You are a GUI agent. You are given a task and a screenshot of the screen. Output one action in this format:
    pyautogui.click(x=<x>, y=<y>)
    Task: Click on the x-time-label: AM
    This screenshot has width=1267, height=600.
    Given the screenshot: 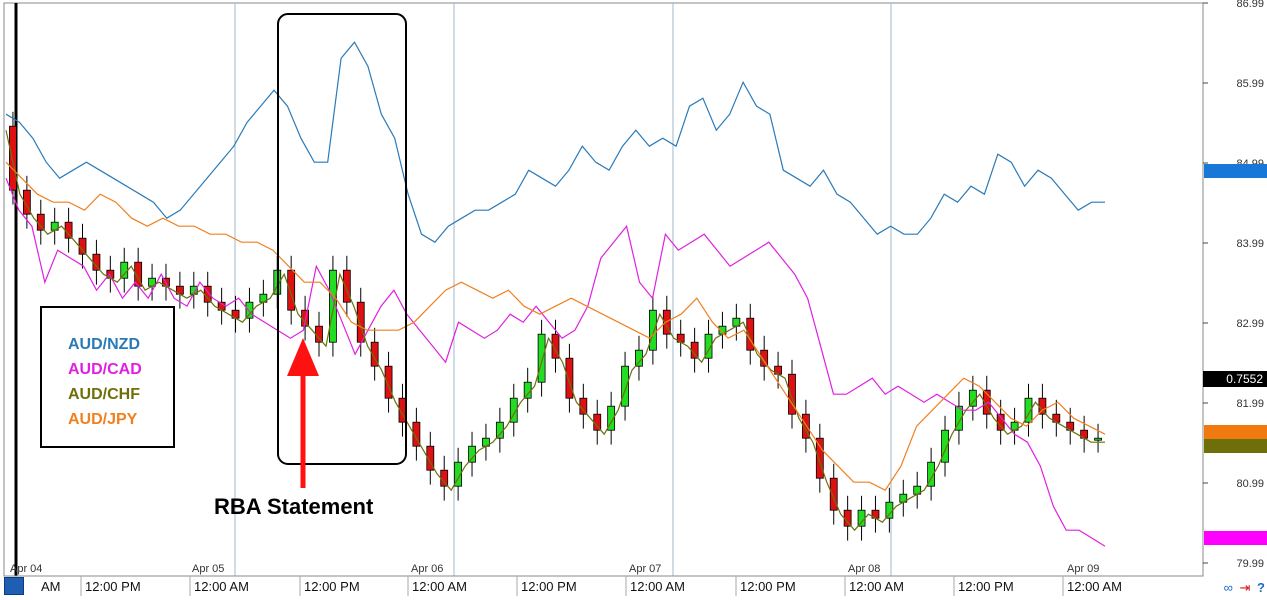 What is the action you would take?
    pyautogui.click(x=51, y=586)
    